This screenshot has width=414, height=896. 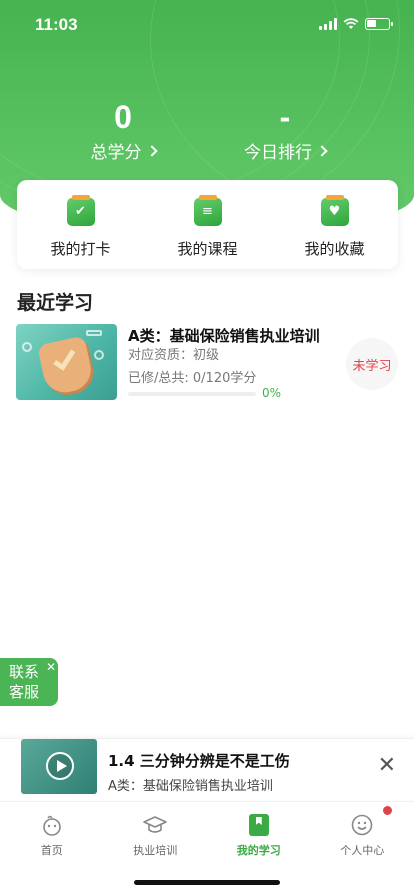 I want to click on play-icon, so click(x=60, y=766).